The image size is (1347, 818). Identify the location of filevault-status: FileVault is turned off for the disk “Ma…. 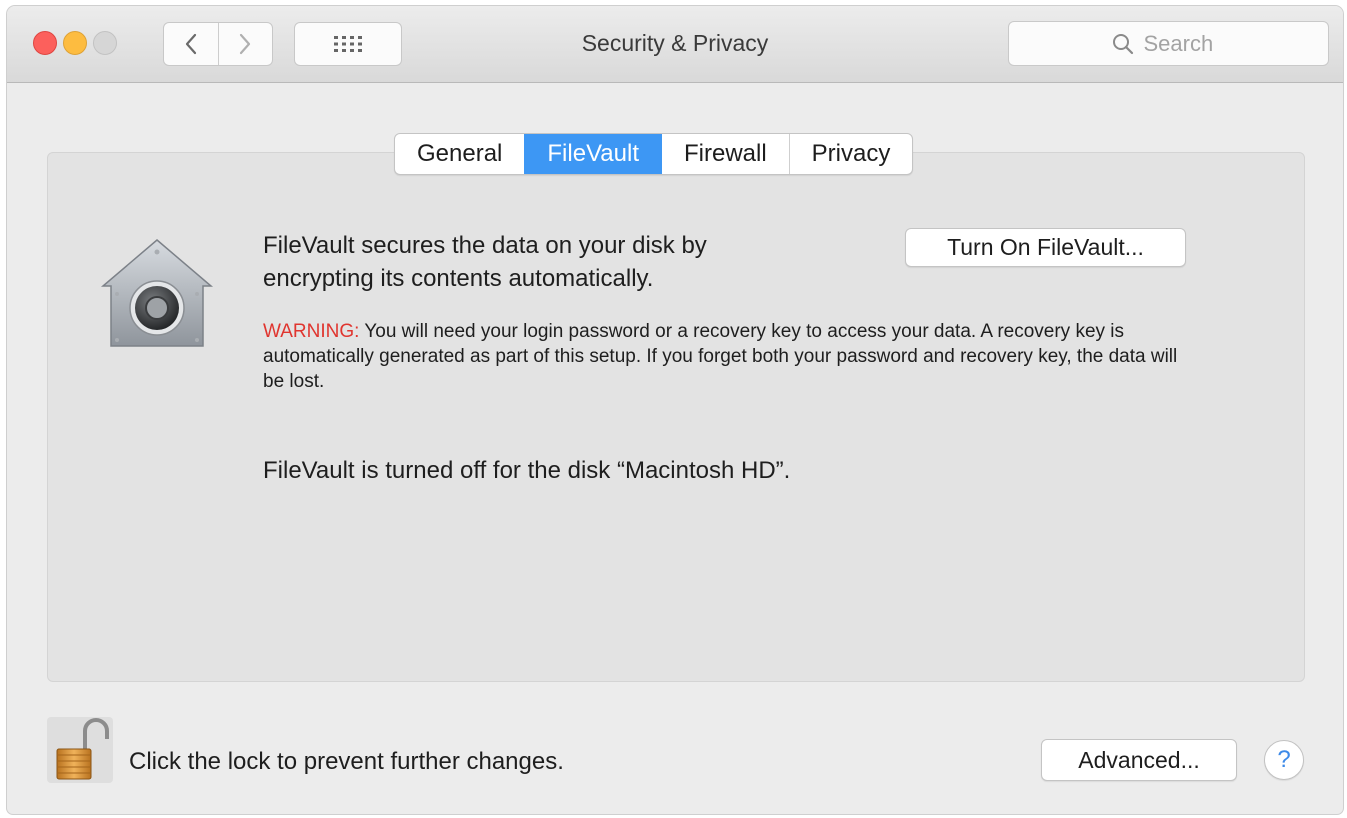
(527, 470).